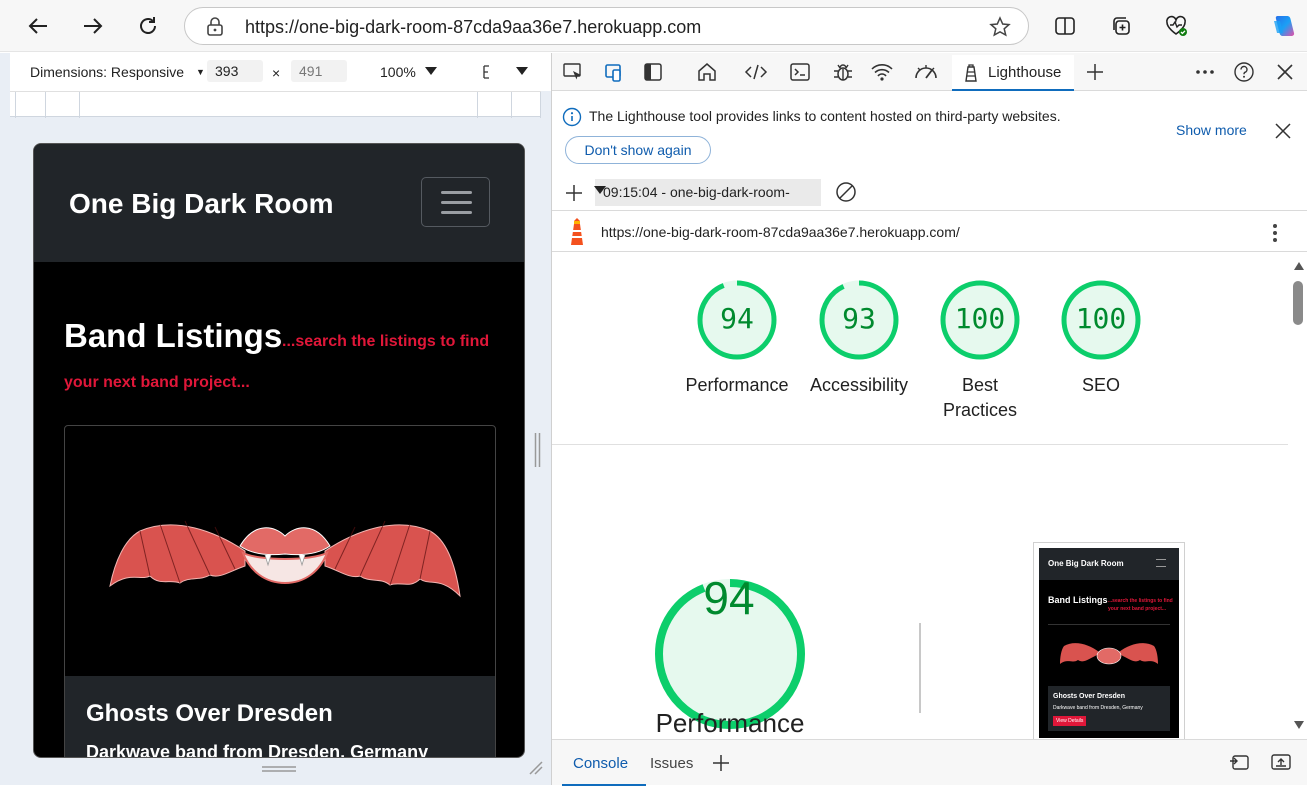 The height and width of the screenshot is (786, 1307). Describe the element at coordinates (1205, 72) in the screenshot. I see `more-tools-ellipsis-icon` at that location.